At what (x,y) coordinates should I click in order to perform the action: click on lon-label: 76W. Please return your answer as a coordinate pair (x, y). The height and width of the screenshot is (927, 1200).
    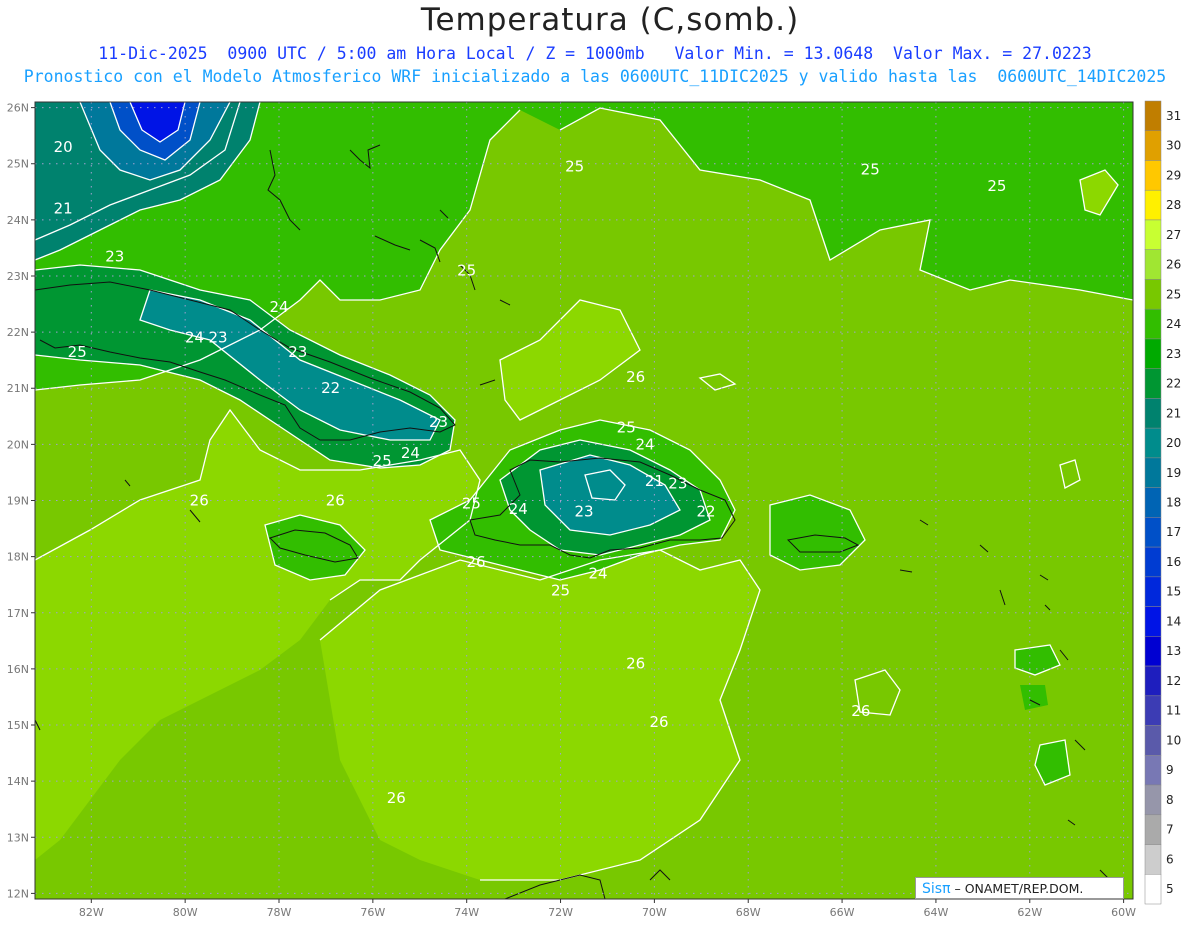
    Looking at the image, I should click on (372, 912).